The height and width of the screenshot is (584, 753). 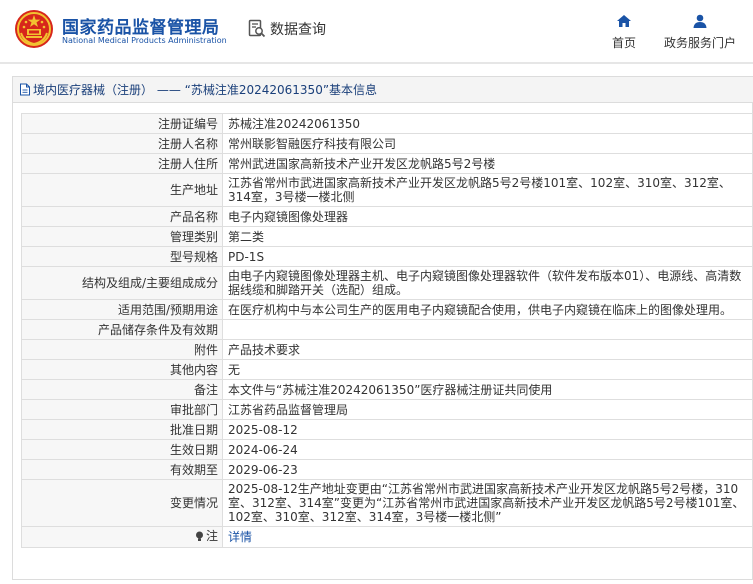 I want to click on field-label: 生产地址, so click(x=122, y=190).